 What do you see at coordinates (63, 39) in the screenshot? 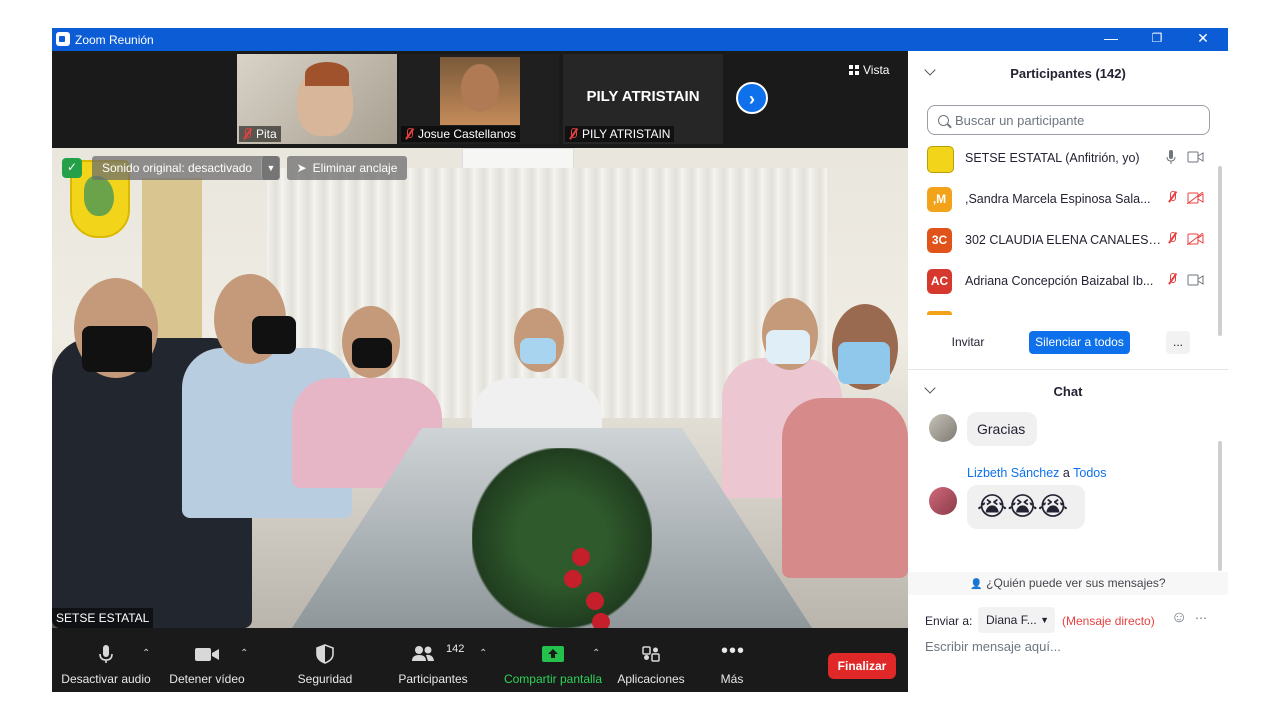
I see `zoom-logo-icon` at bounding box center [63, 39].